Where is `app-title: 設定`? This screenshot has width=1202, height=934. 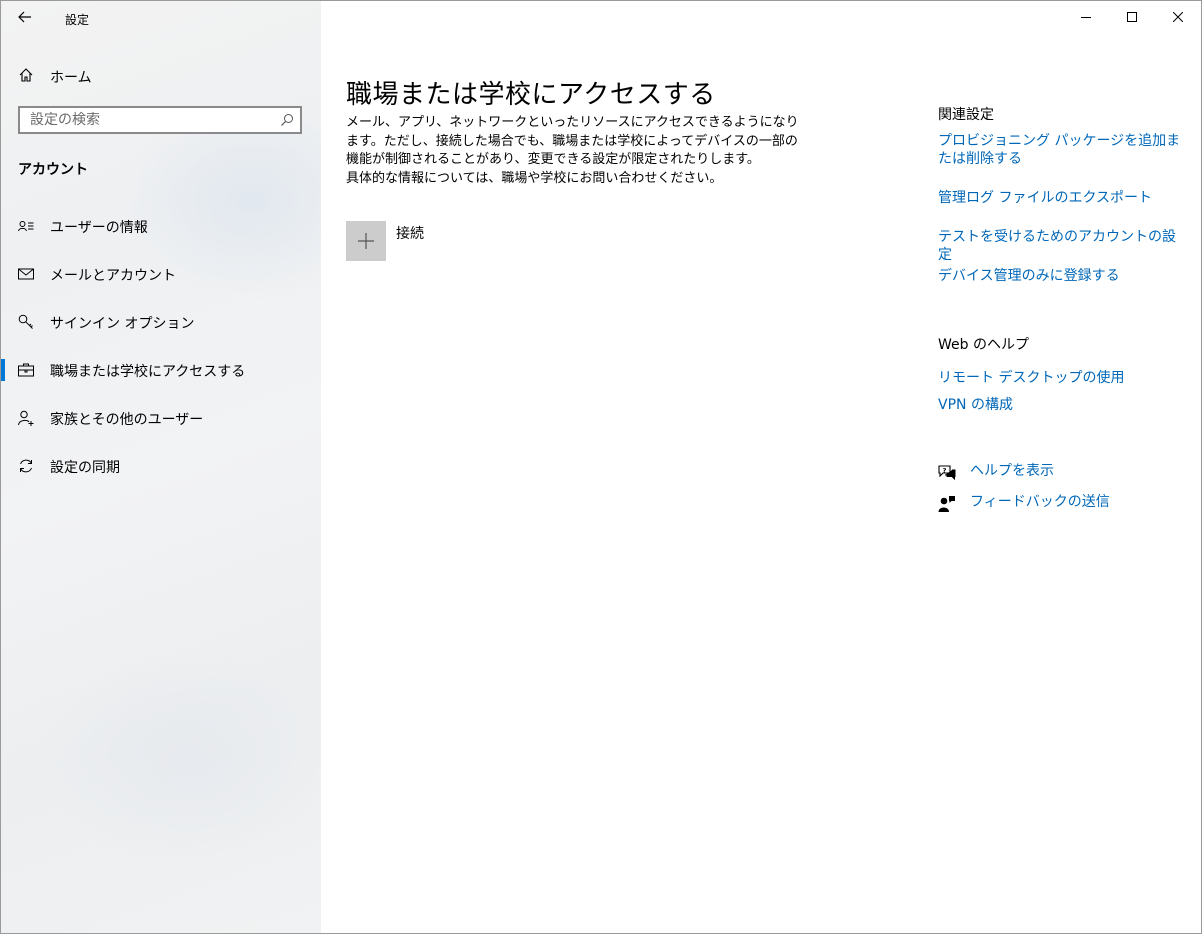
app-title: 設定 is located at coordinates (77, 20).